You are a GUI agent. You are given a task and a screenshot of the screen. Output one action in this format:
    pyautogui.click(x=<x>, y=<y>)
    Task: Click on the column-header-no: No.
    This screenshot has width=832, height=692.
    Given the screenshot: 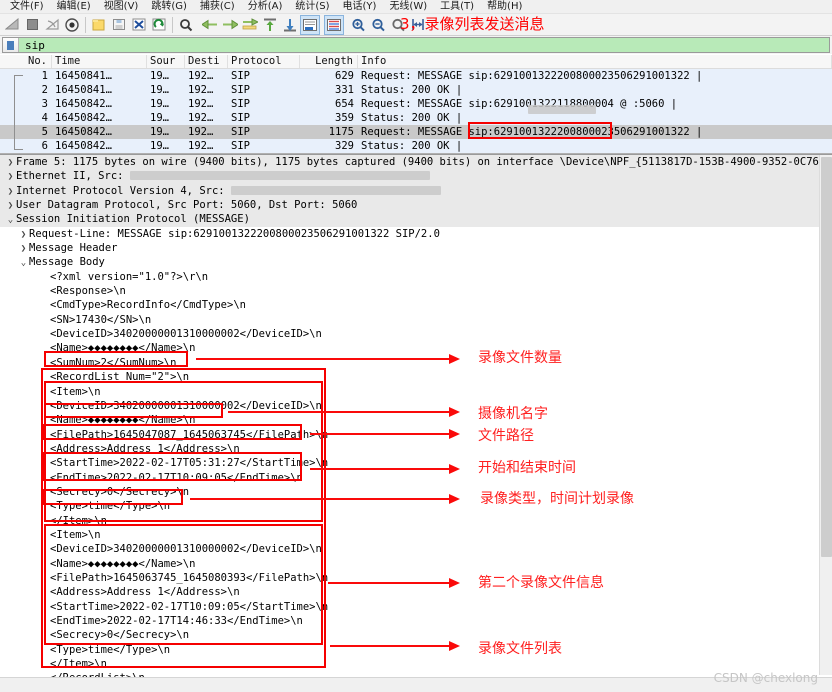 What is the action you would take?
    pyautogui.click(x=26, y=61)
    